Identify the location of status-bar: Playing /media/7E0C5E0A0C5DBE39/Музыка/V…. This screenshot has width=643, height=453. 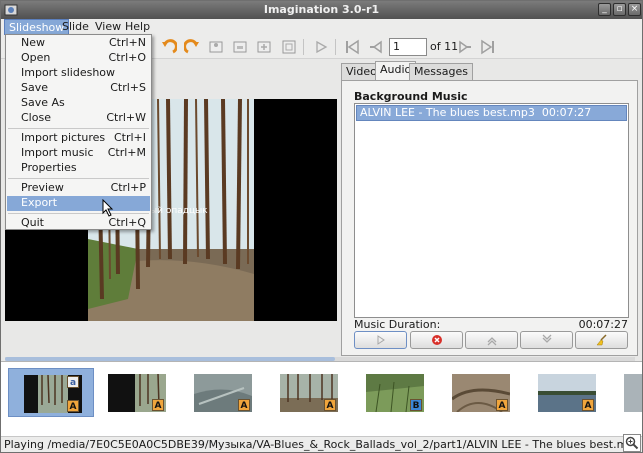
(321, 444).